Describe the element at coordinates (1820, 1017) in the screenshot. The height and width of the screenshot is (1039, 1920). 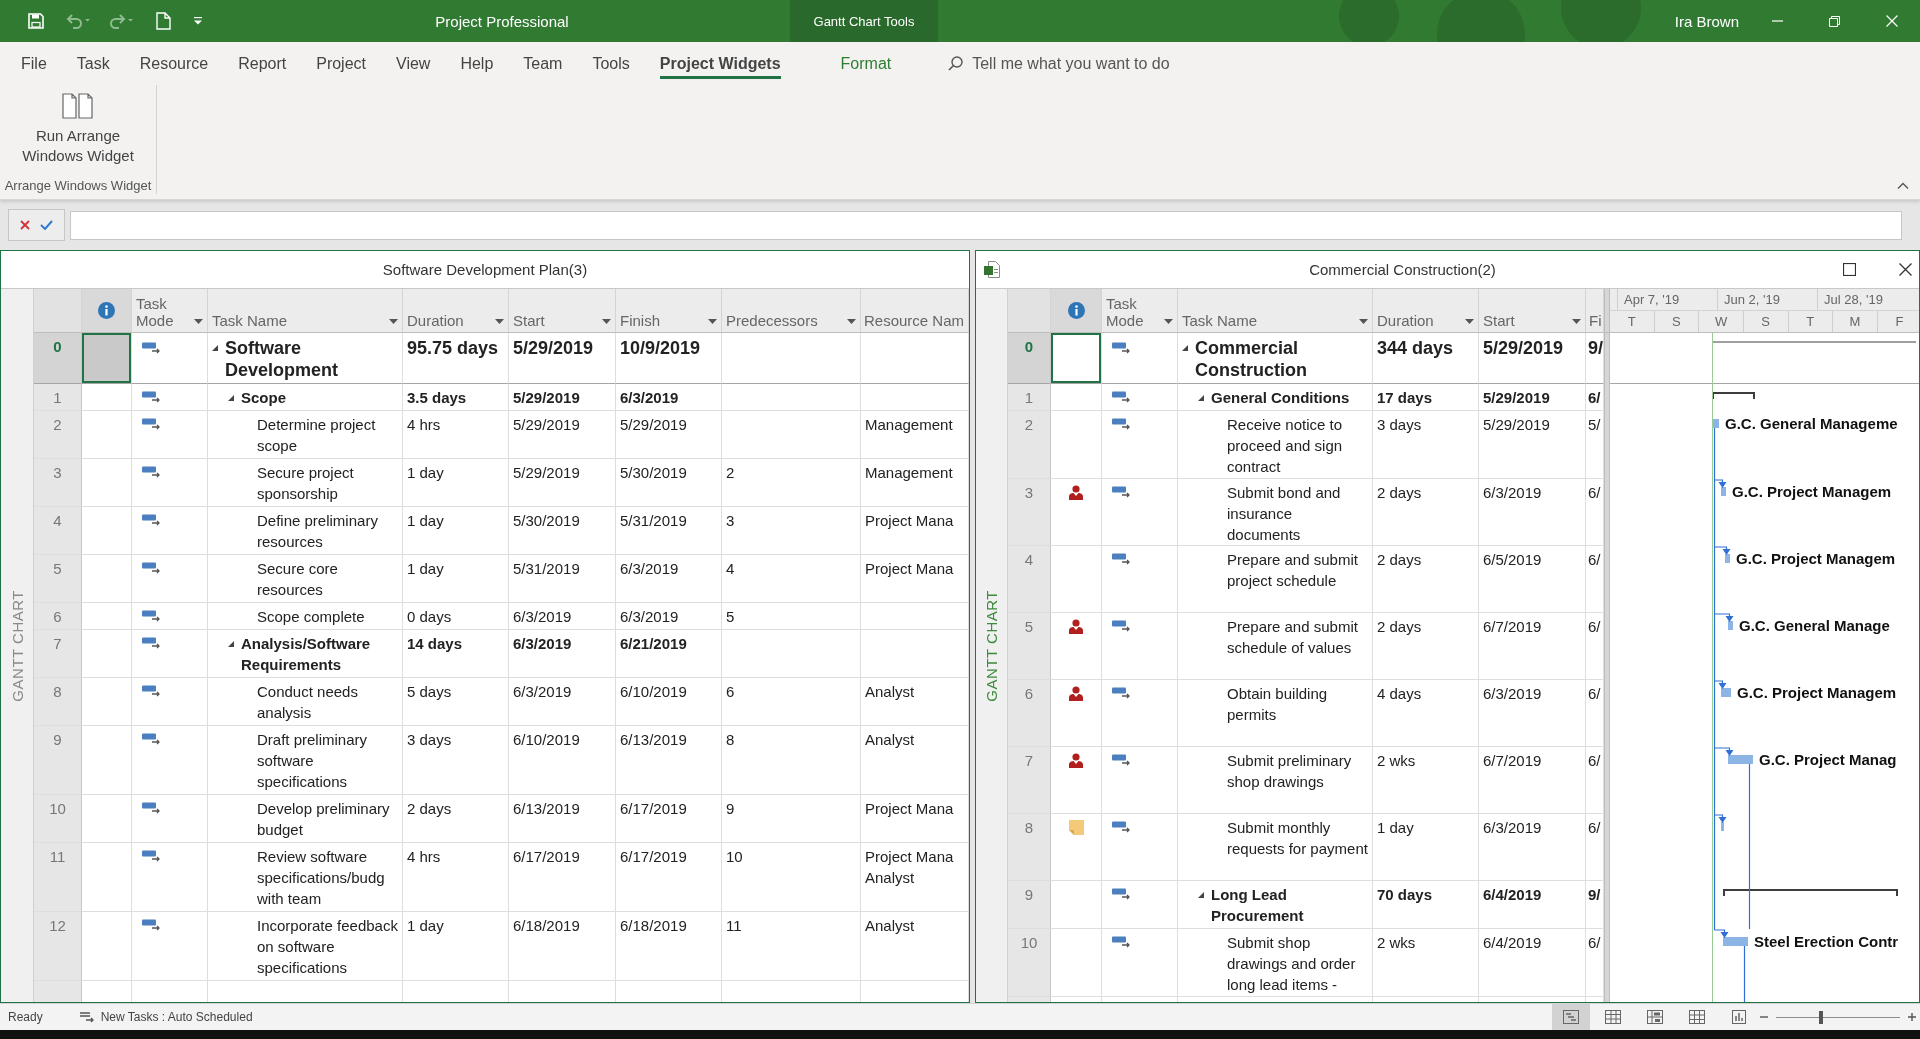
I see `slider-thumb` at that location.